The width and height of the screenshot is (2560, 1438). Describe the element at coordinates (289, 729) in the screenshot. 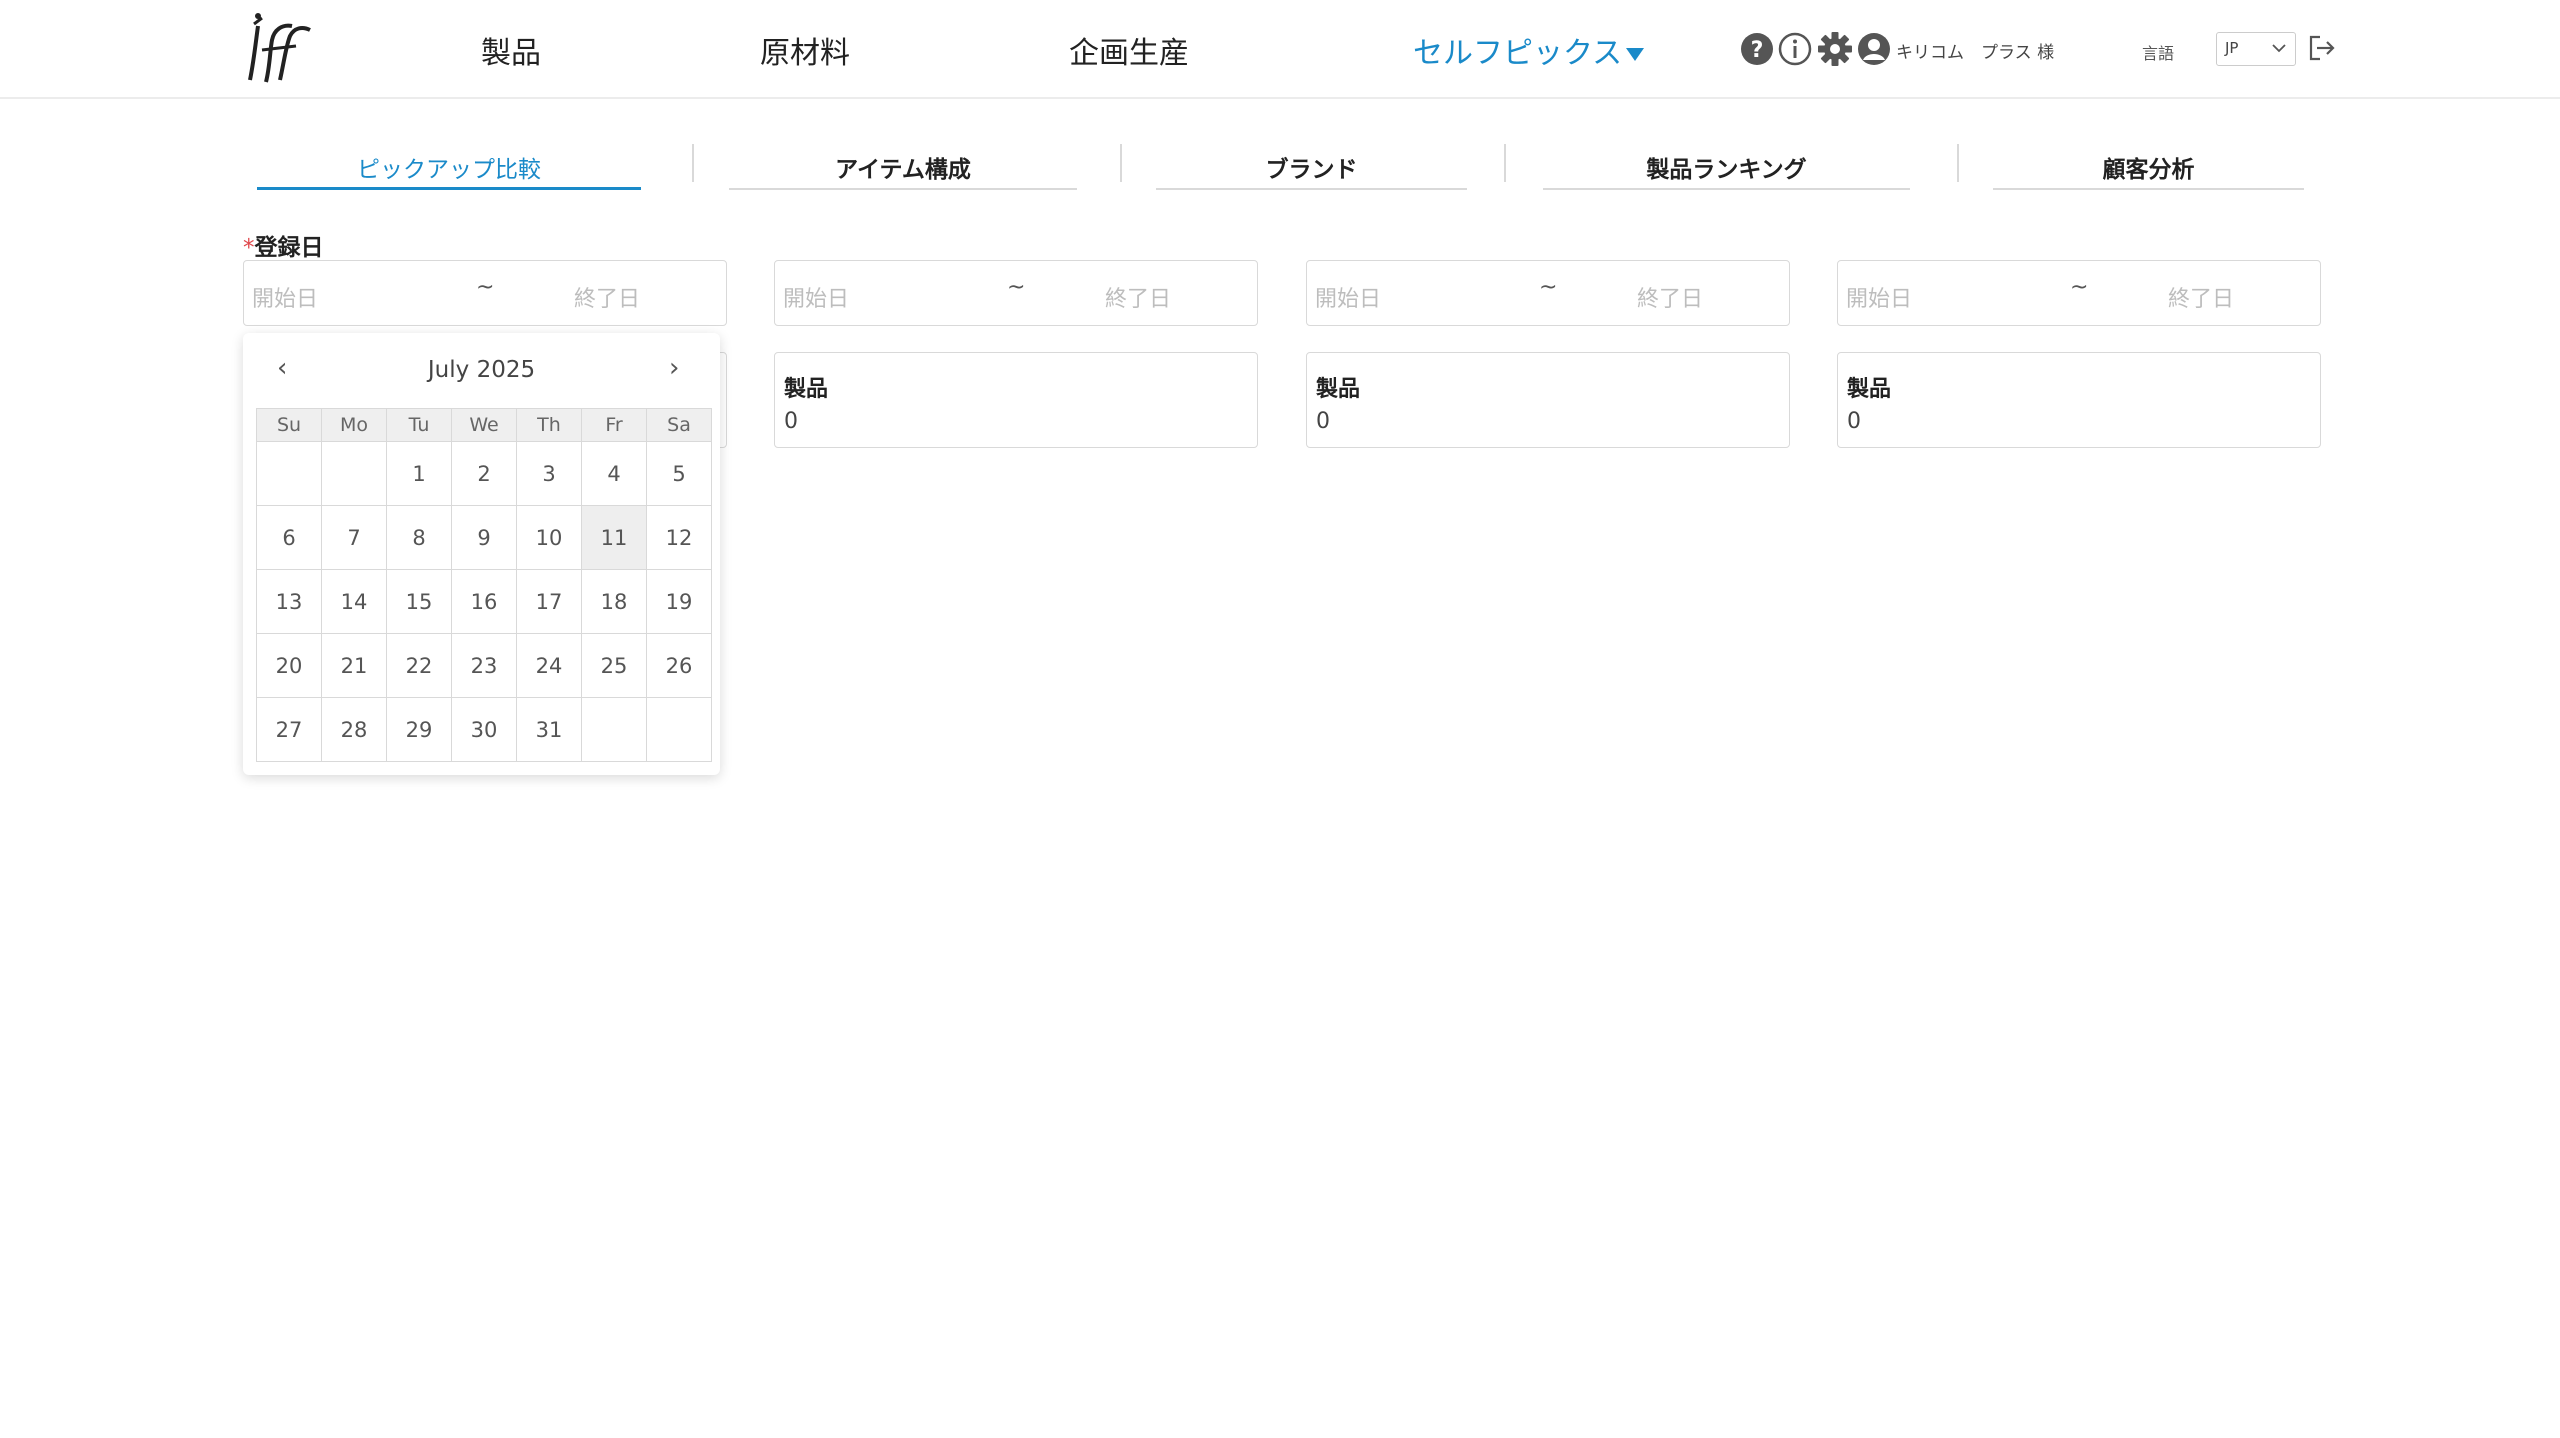

I see `calendar-day: 27` at that location.